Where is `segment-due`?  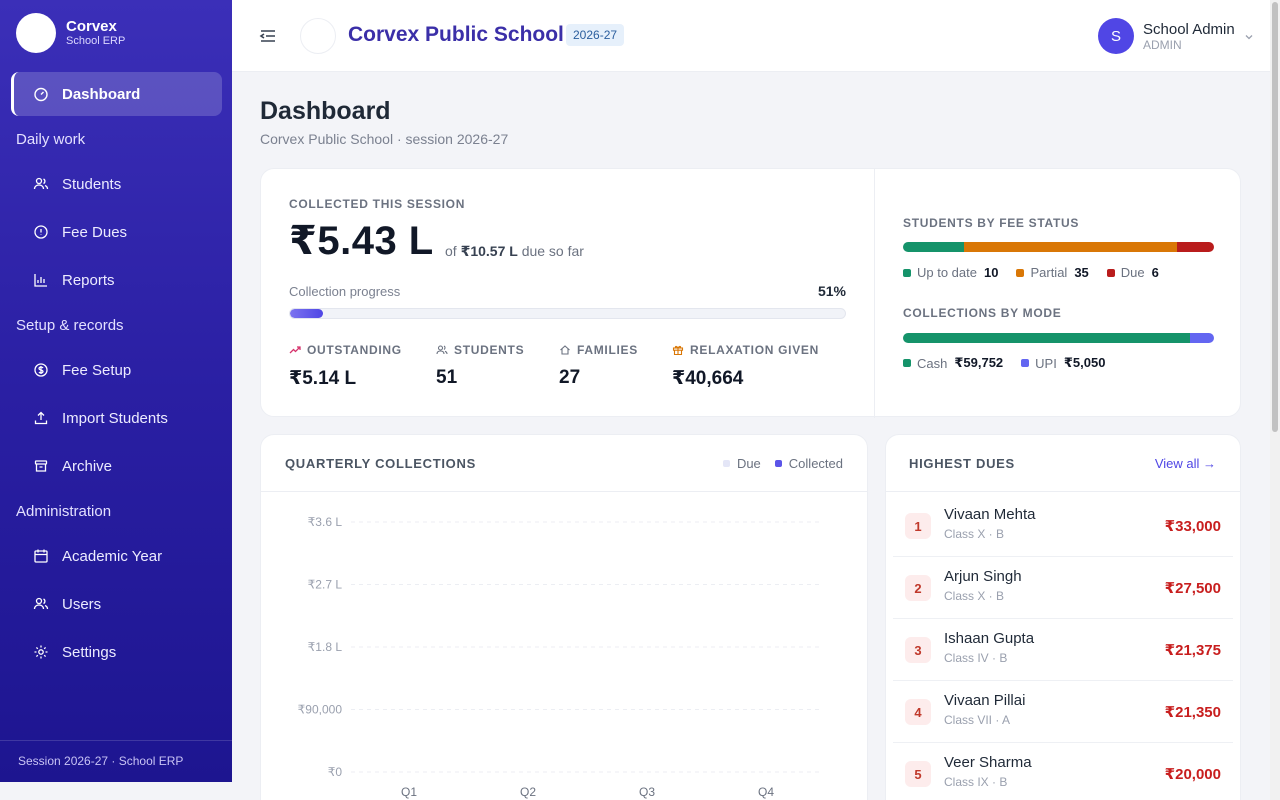
segment-due is located at coordinates (1195, 247).